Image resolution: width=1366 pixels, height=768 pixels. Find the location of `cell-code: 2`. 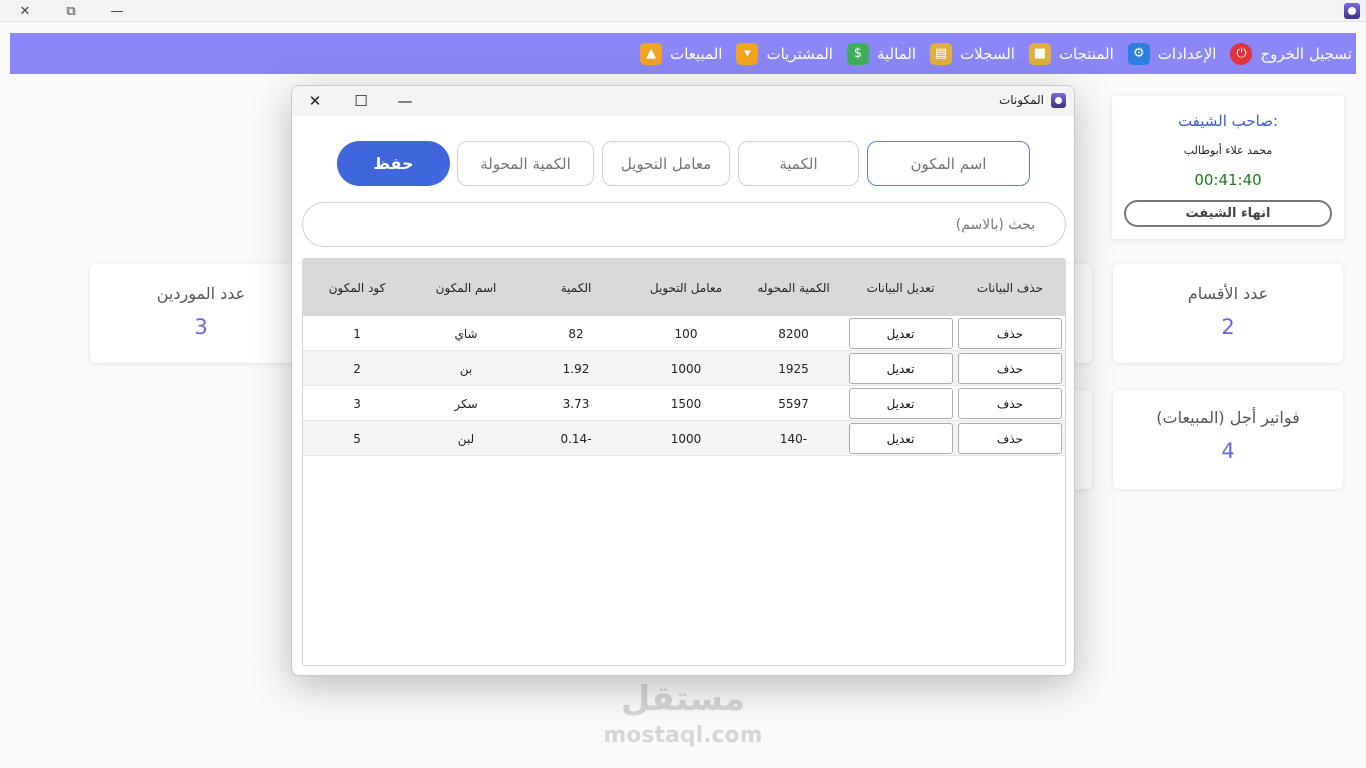

cell-code: 2 is located at coordinates (357, 368).